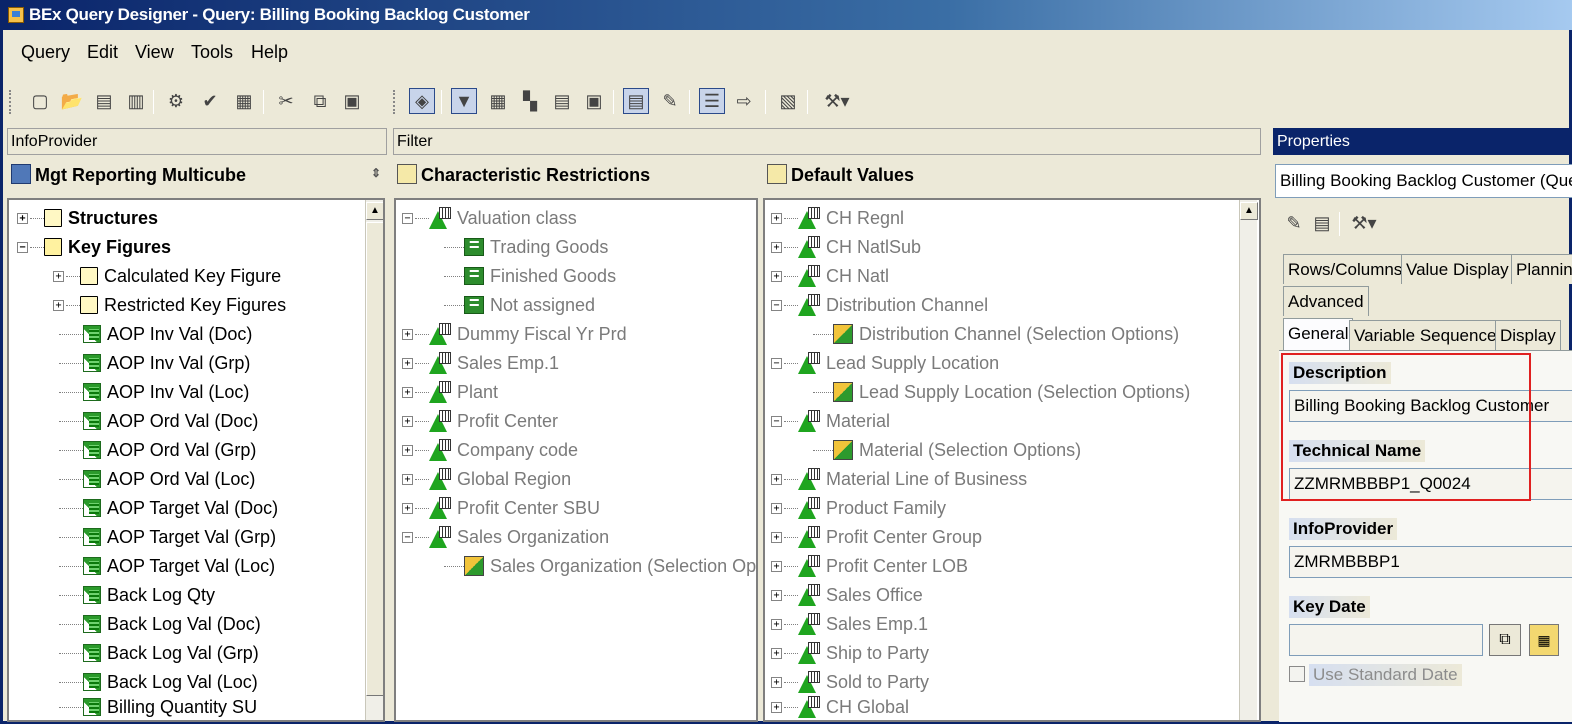 The width and height of the screenshot is (1572, 724). Describe the element at coordinates (158, 421) in the screenshot. I see `key-figure-item: AOP Ord Val (Doc)` at that location.